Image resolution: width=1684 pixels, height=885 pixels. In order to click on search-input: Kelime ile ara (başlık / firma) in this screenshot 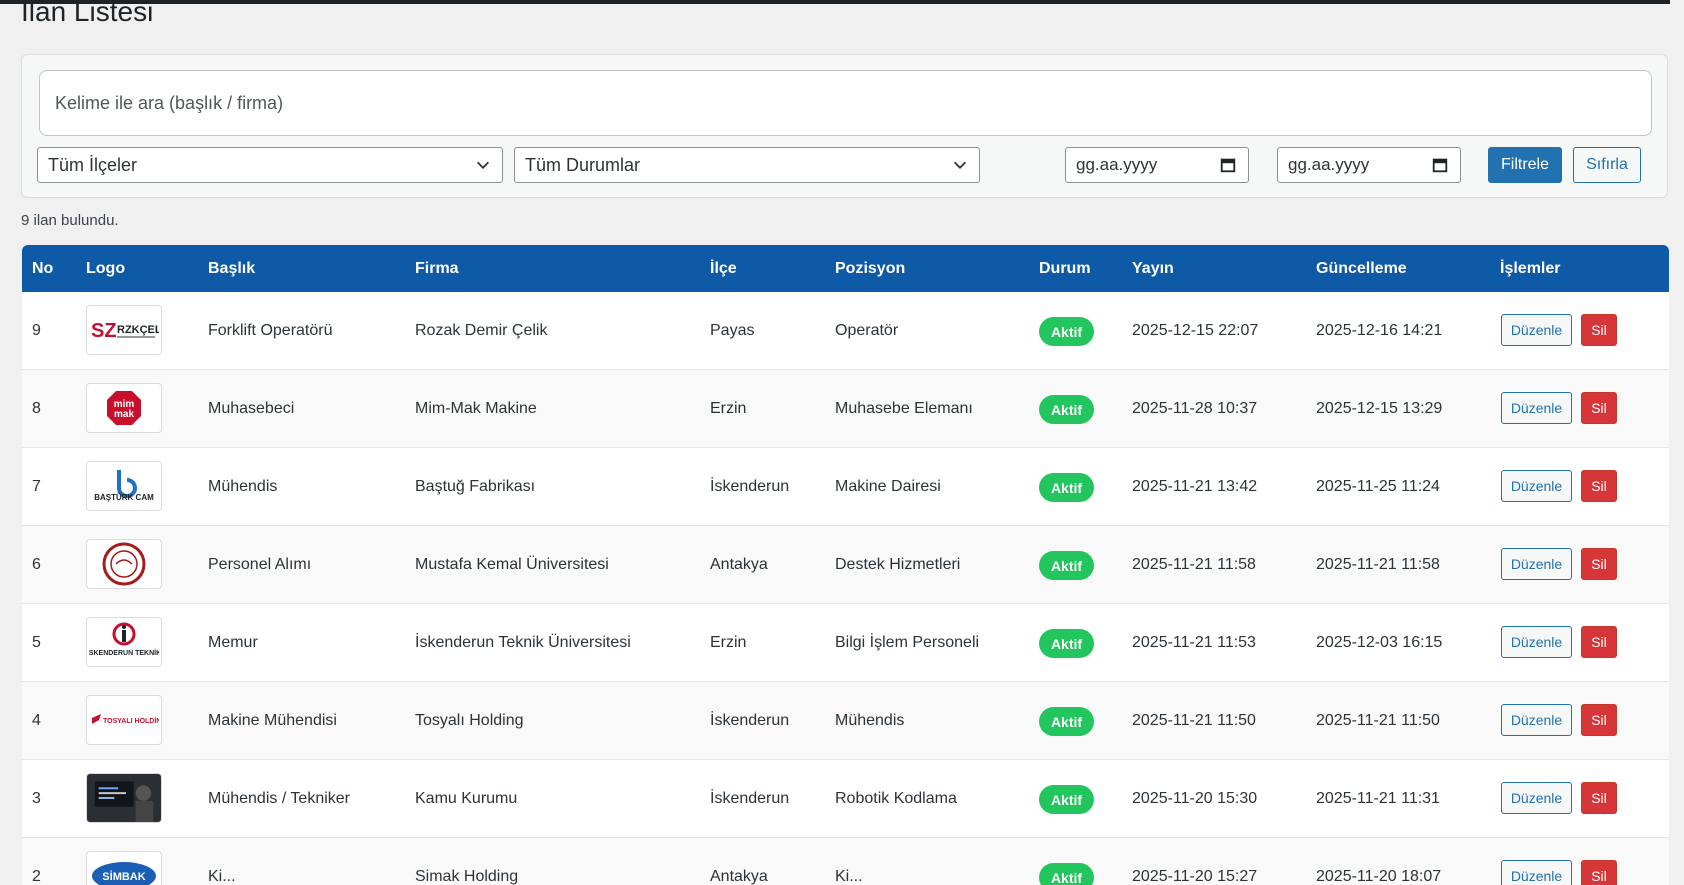, I will do `click(845, 103)`.